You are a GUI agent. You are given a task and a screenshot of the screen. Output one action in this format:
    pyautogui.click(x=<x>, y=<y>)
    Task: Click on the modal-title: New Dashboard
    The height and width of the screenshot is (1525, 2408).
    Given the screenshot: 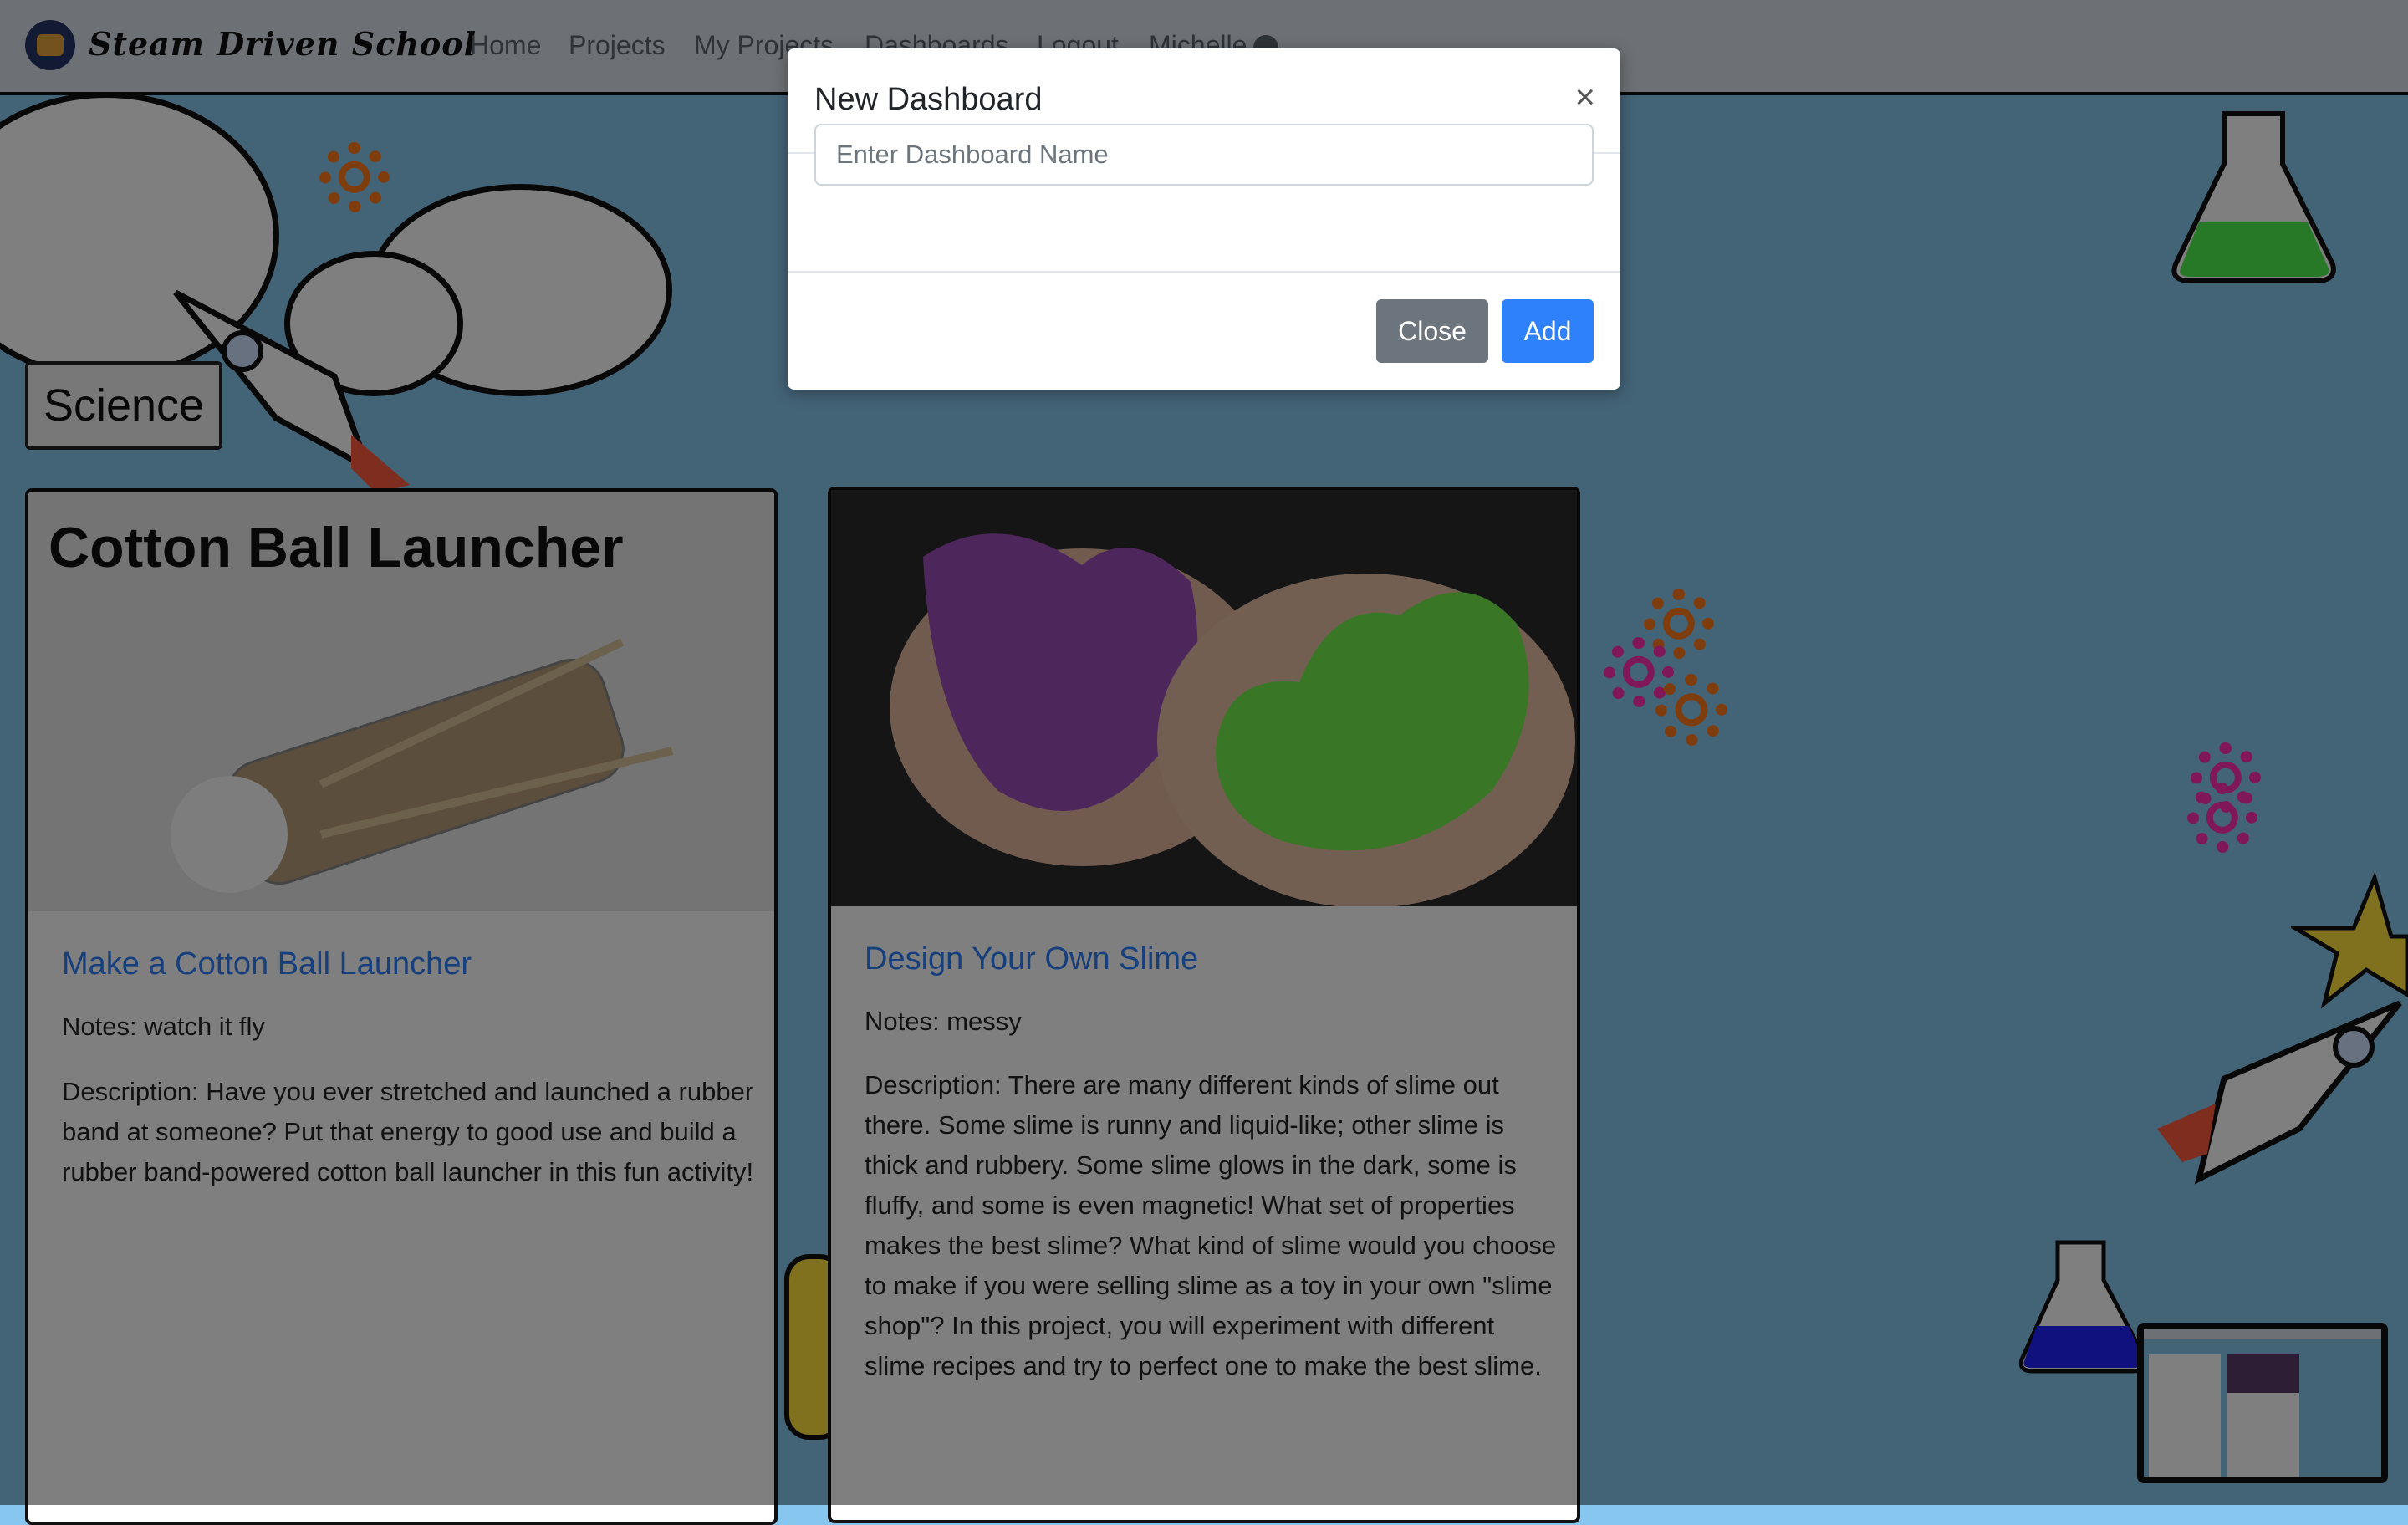 What is the action you would take?
    pyautogui.click(x=929, y=99)
    